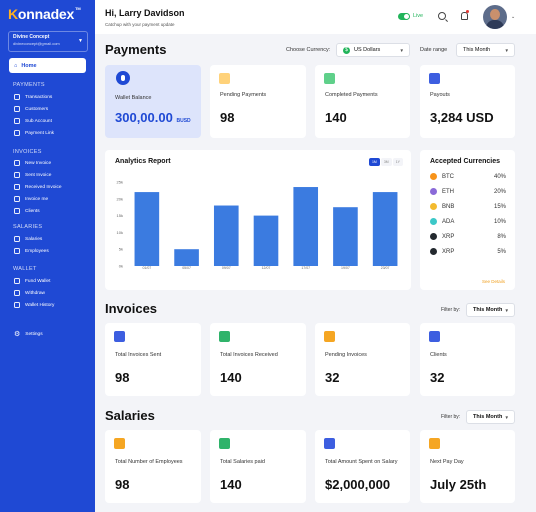  Describe the element at coordinates (17, 199) in the screenshot. I see `invoice-me-icon` at that location.